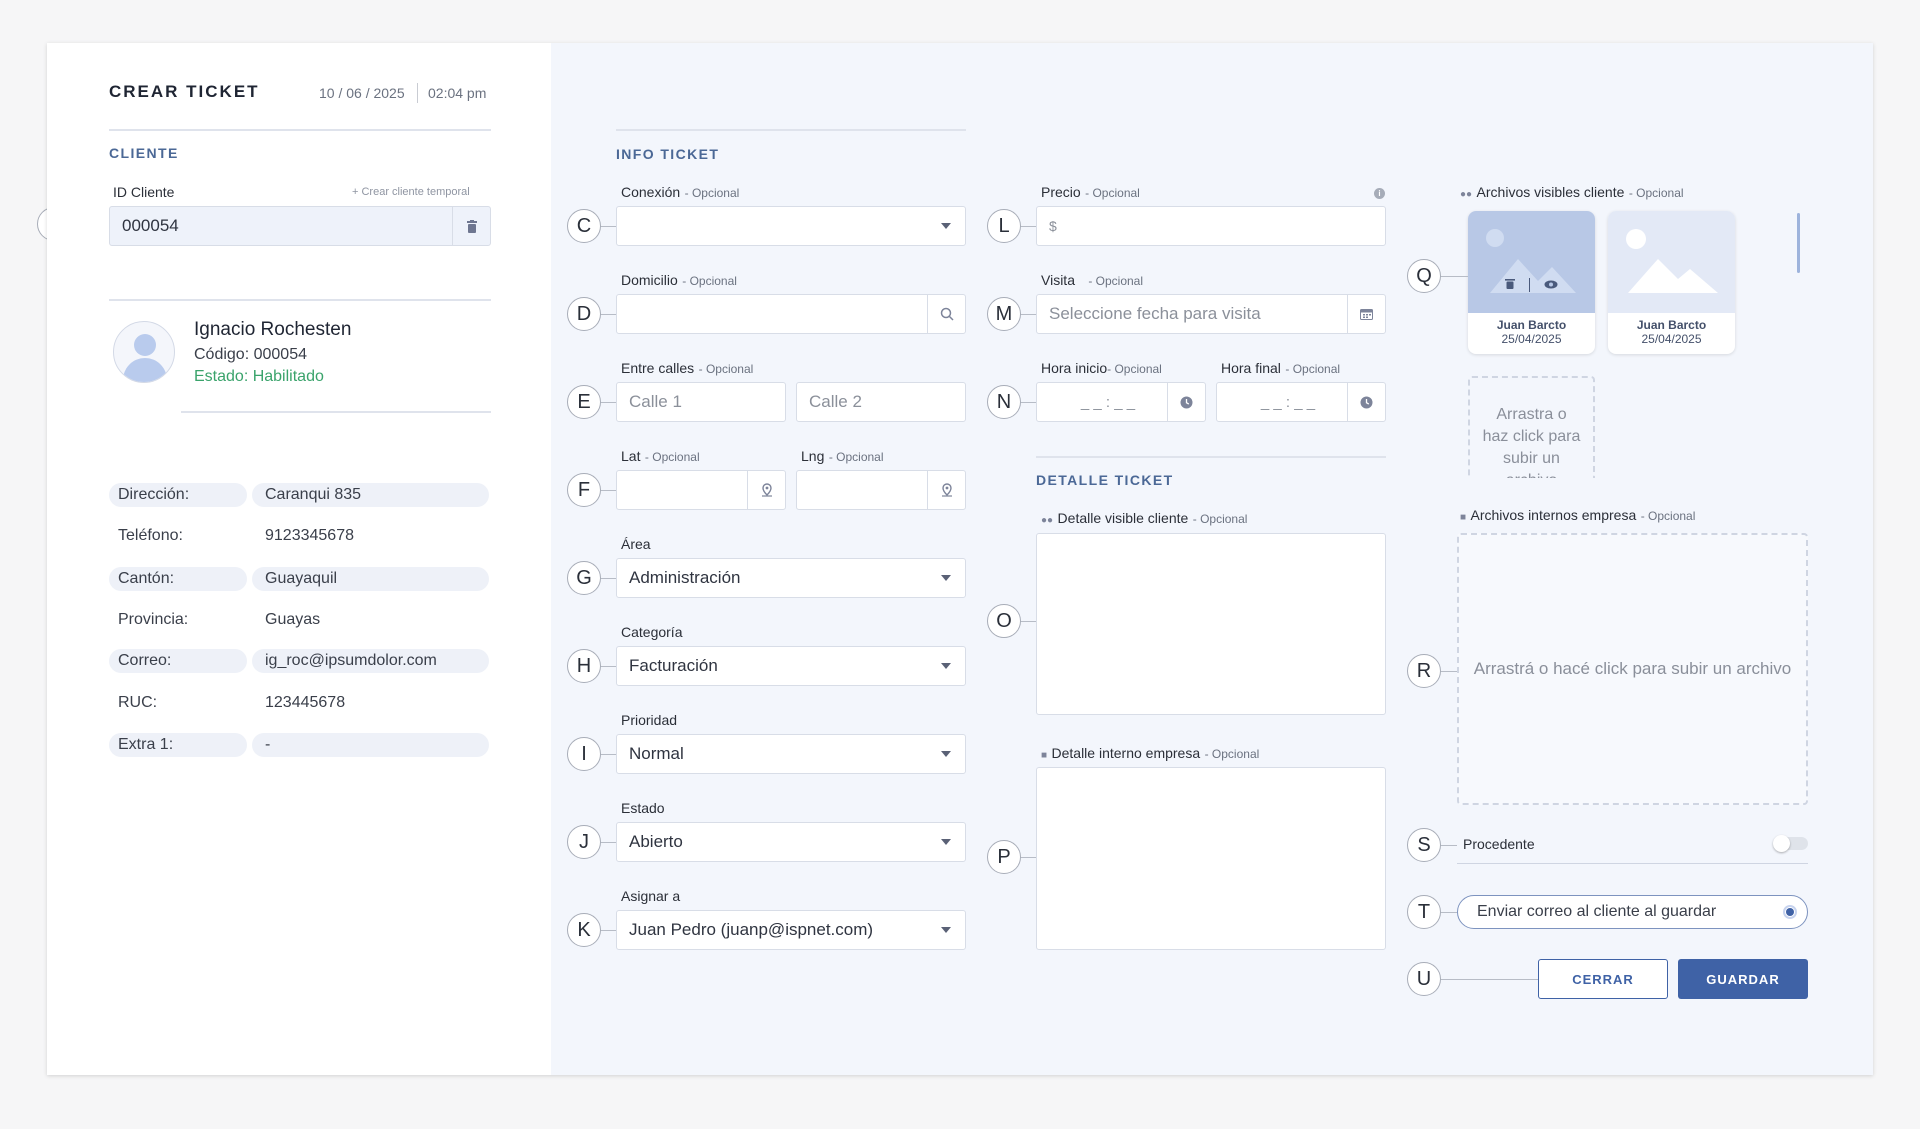 Image resolution: width=1920 pixels, height=1129 pixels. I want to click on archivos-visibles-label: Archivos visibles cliente, so click(1550, 192).